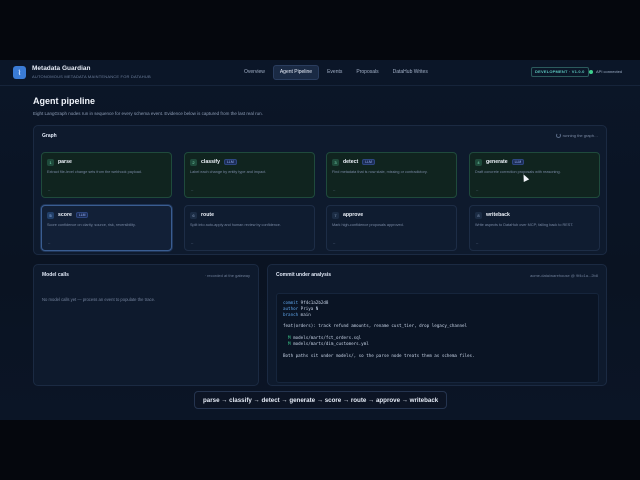  What do you see at coordinates (291, 308) in the screenshot?
I see `author-key: author` at bounding box center [291, 308].